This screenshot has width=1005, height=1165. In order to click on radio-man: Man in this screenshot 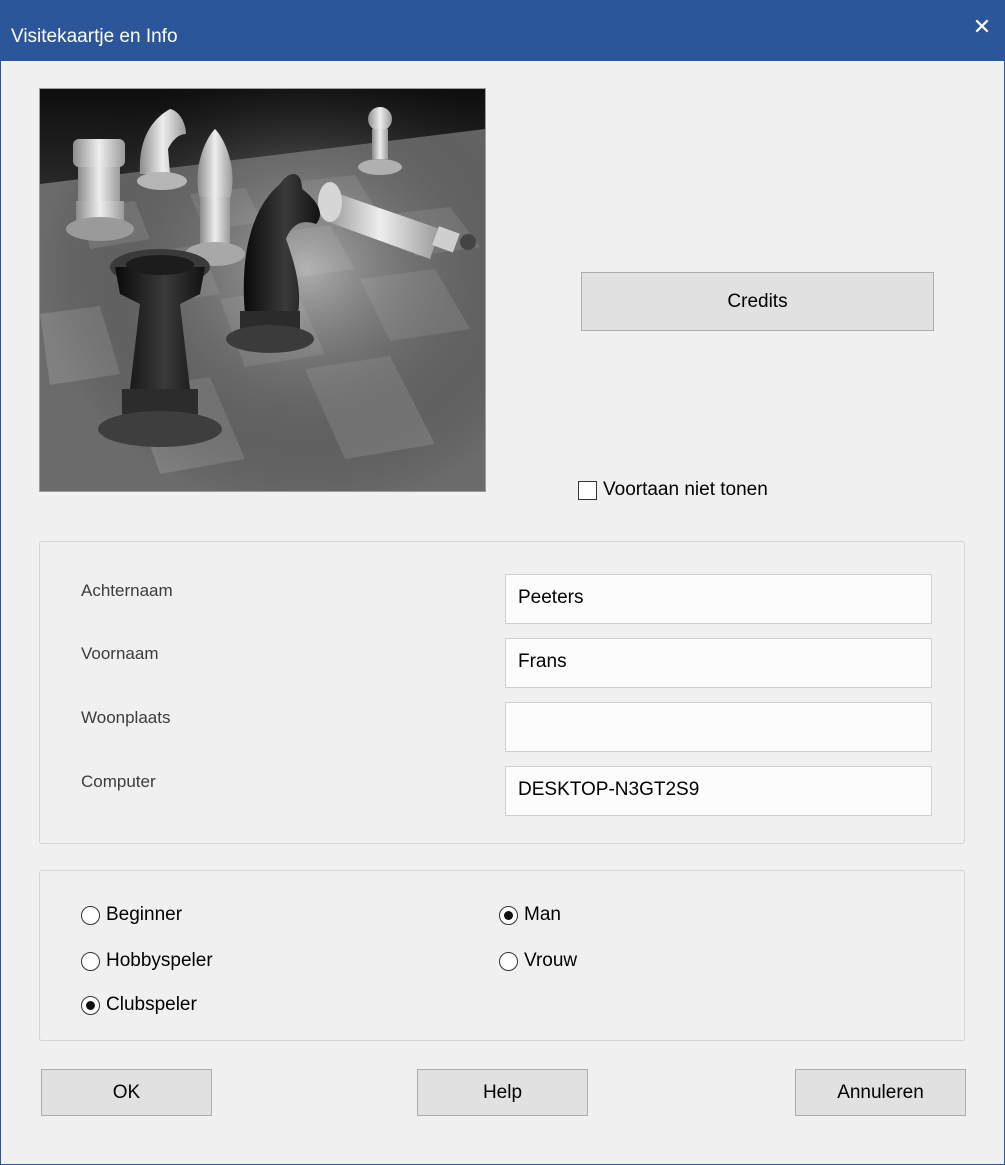, I will do `click(530, 915)`.